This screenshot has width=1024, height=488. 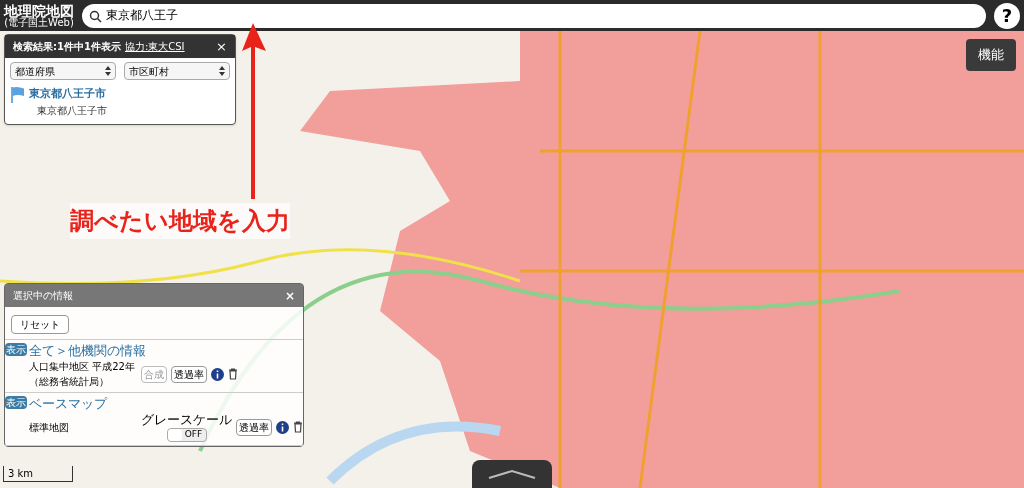 I want to click on dropdown: 都道府県, so click(x=63, y=71).